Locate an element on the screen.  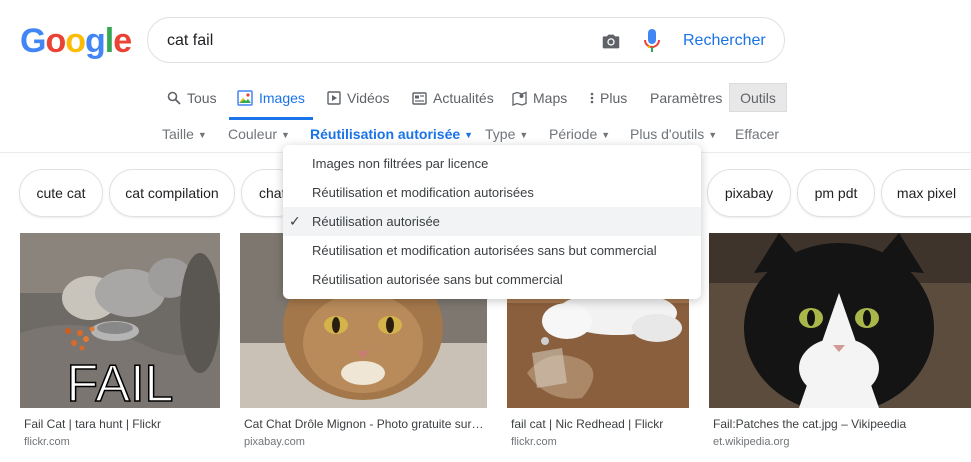
dropdown-option: Réutilisation et modification autorisées is located at coordinates (492, 192).